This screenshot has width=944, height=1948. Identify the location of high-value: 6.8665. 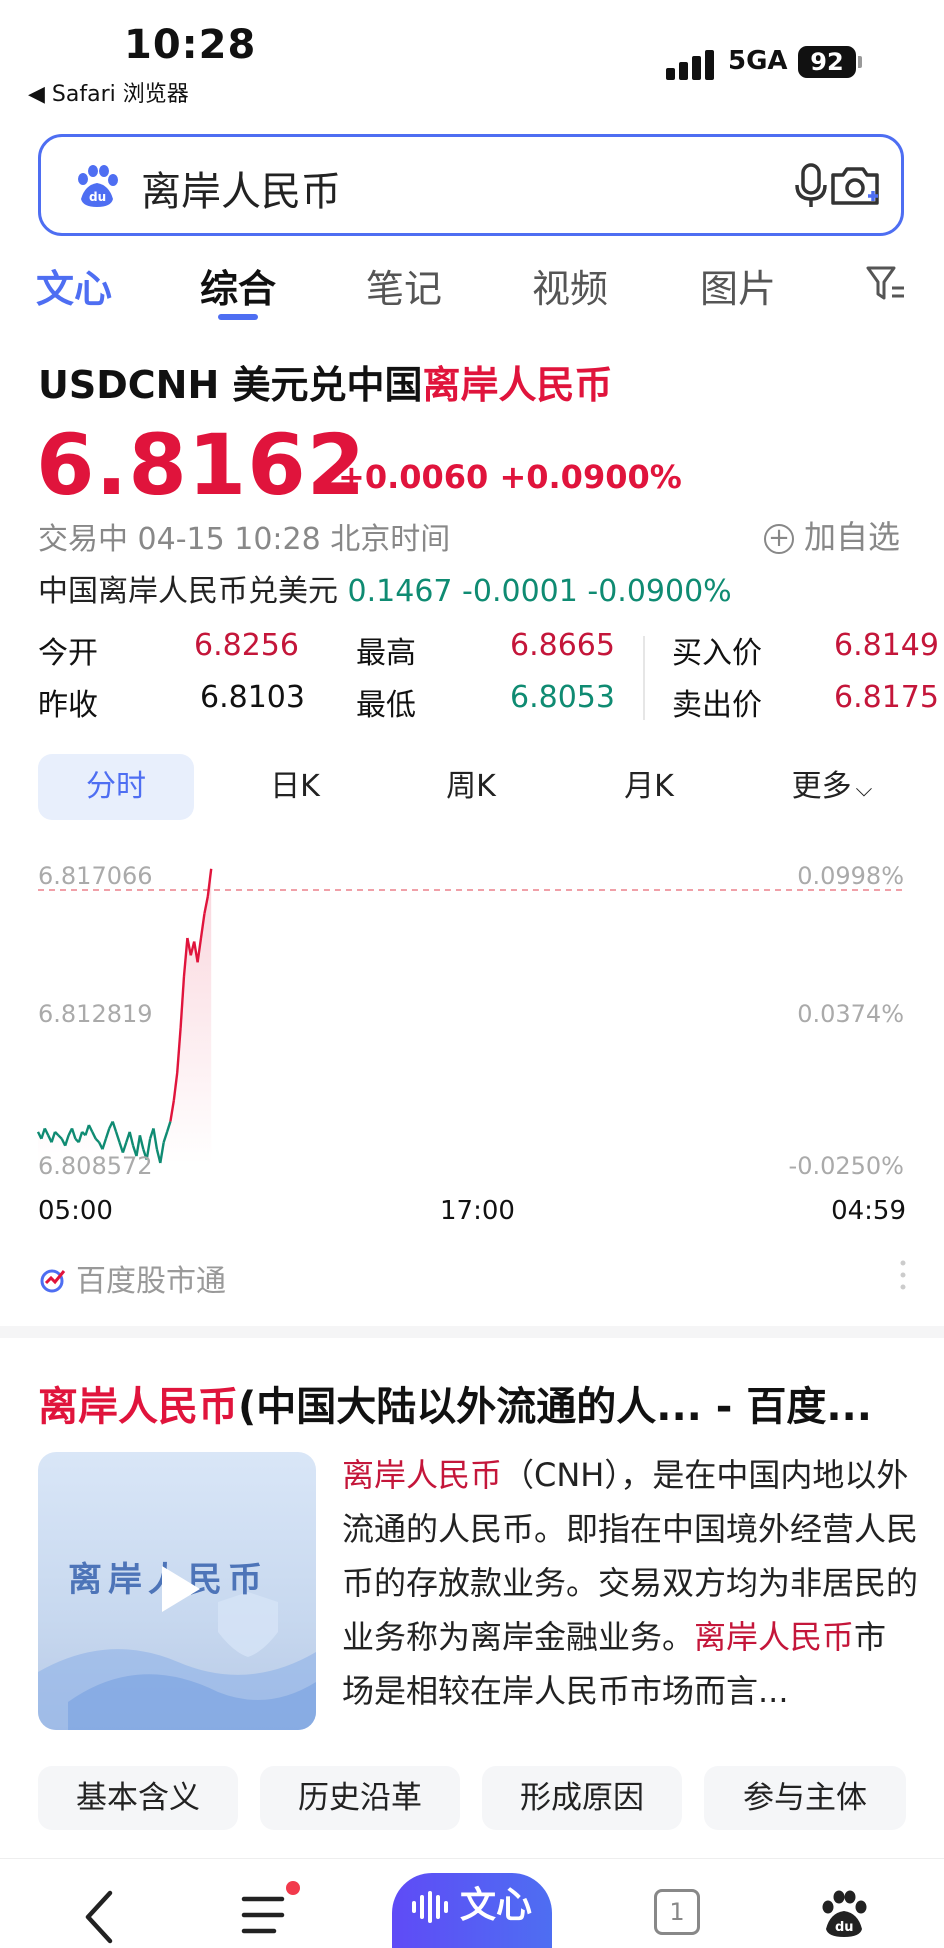
(562, 645).